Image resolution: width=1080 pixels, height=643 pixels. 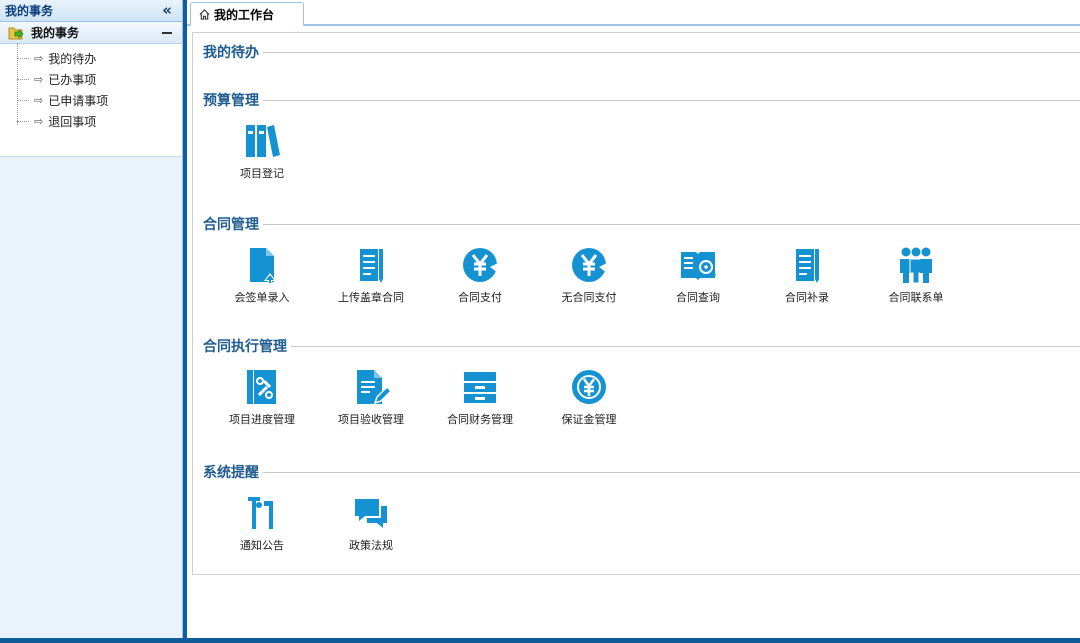 I want to click on item-contract-finance: 合同财务管理, so click(x=480, y=397).